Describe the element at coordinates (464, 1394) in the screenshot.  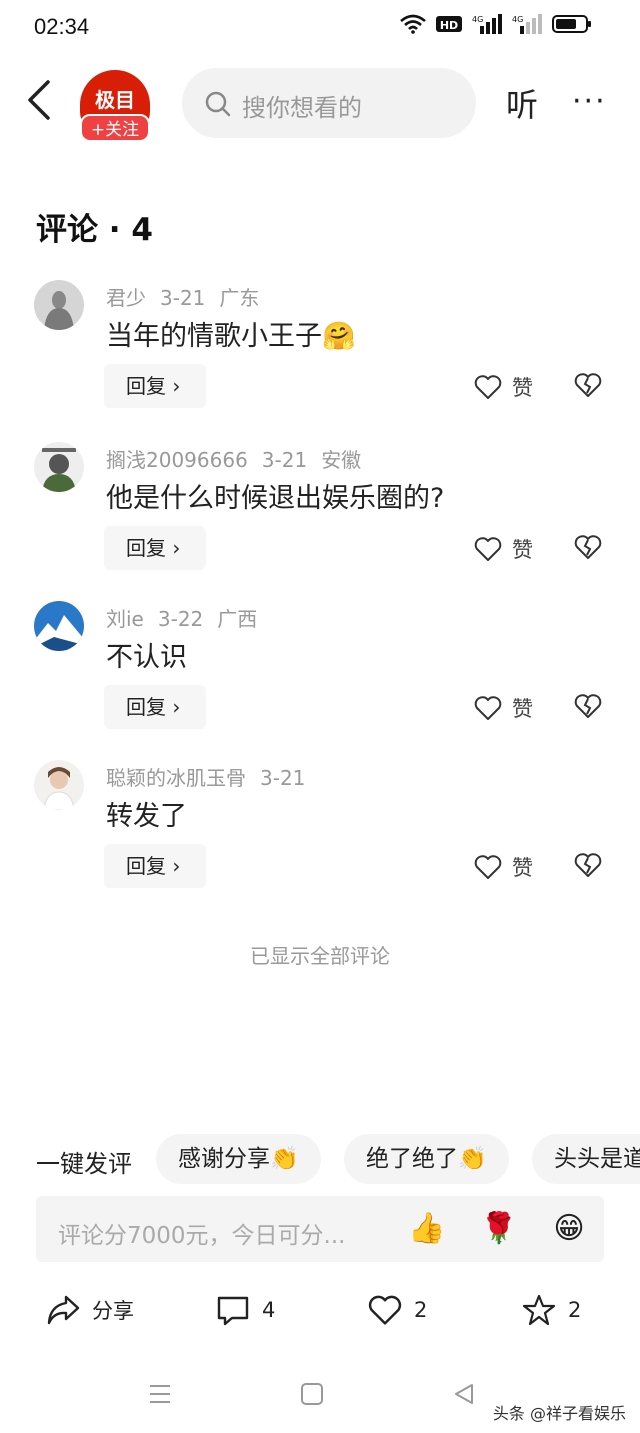
I see `back-triangle-icon` at that location.